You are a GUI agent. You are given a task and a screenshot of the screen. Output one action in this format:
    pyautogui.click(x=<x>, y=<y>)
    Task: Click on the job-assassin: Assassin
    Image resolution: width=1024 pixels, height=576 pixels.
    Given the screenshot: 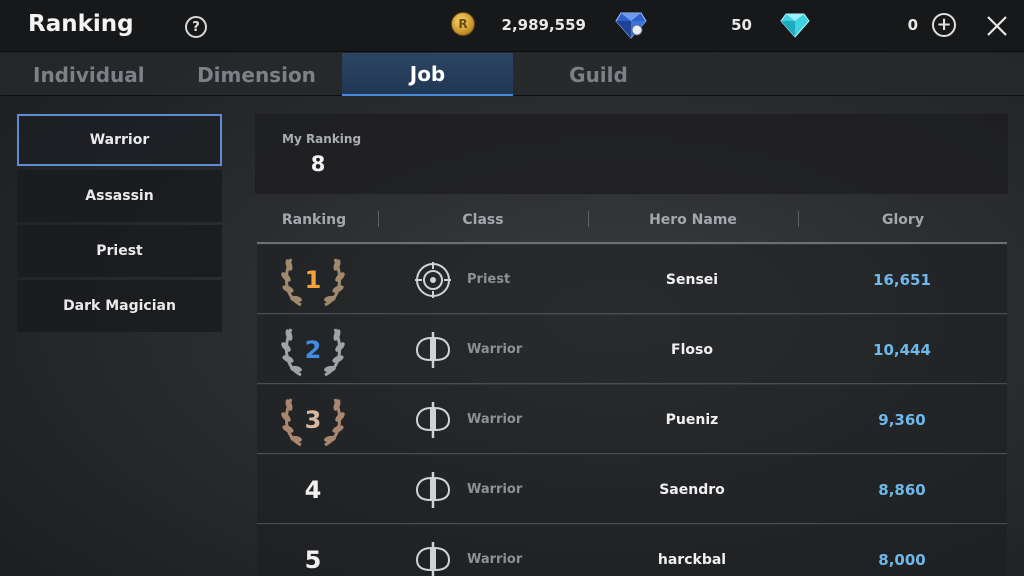 What is the action you would take?
    pyautogui.click(x=119, y=196)
    